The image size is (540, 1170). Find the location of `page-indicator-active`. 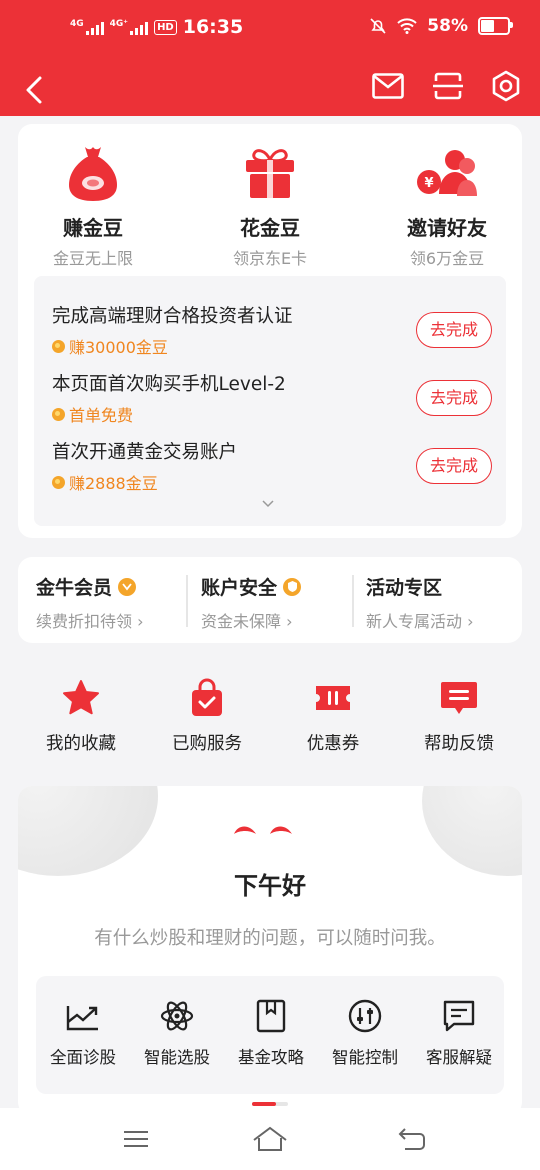

page-indicator-active is located at coordinates (264, 1104).